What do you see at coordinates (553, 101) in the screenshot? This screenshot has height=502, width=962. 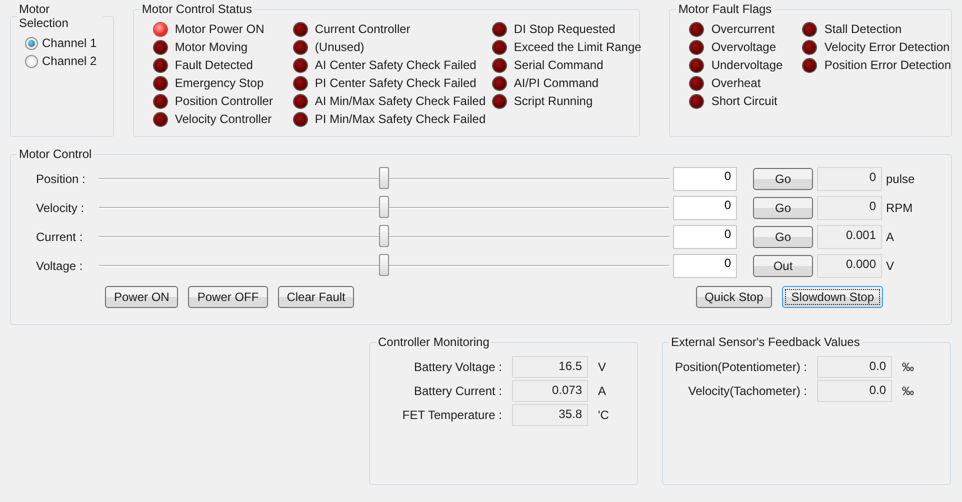 I see `status-label: Script Running` at bounding box center [553, 101].